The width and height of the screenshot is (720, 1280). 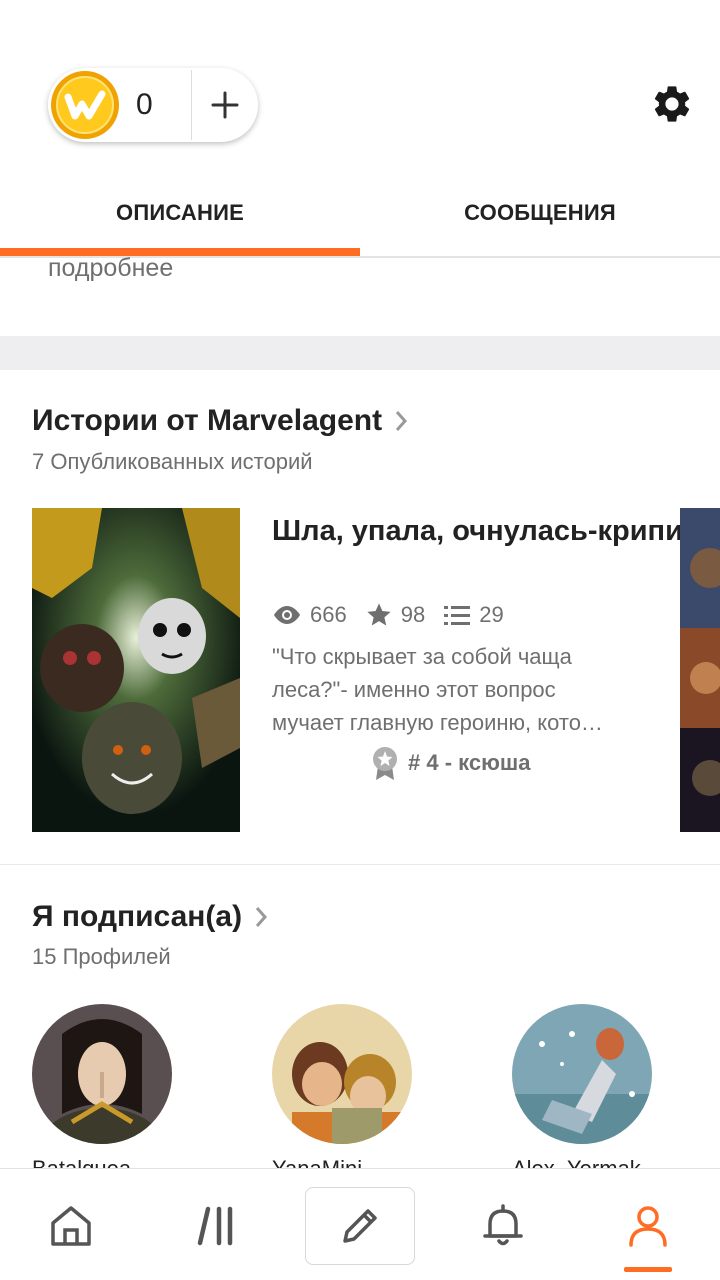 I want to click on nav-profile, so click(x=648, y=1226).